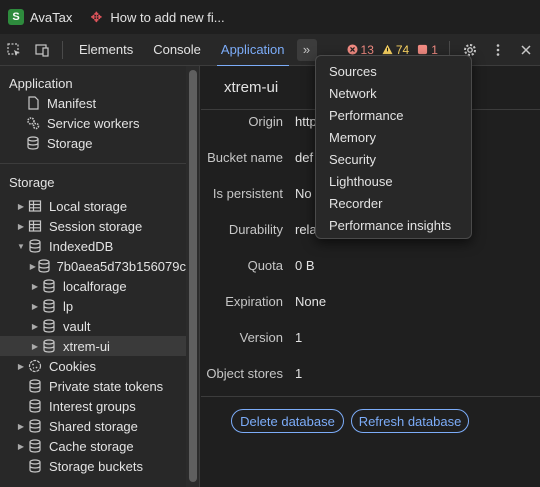  What do you see at coordinates (70, 143) in the screenshot?
I see `sidebar-item-label: Storage` at bounding box center [70, 143].